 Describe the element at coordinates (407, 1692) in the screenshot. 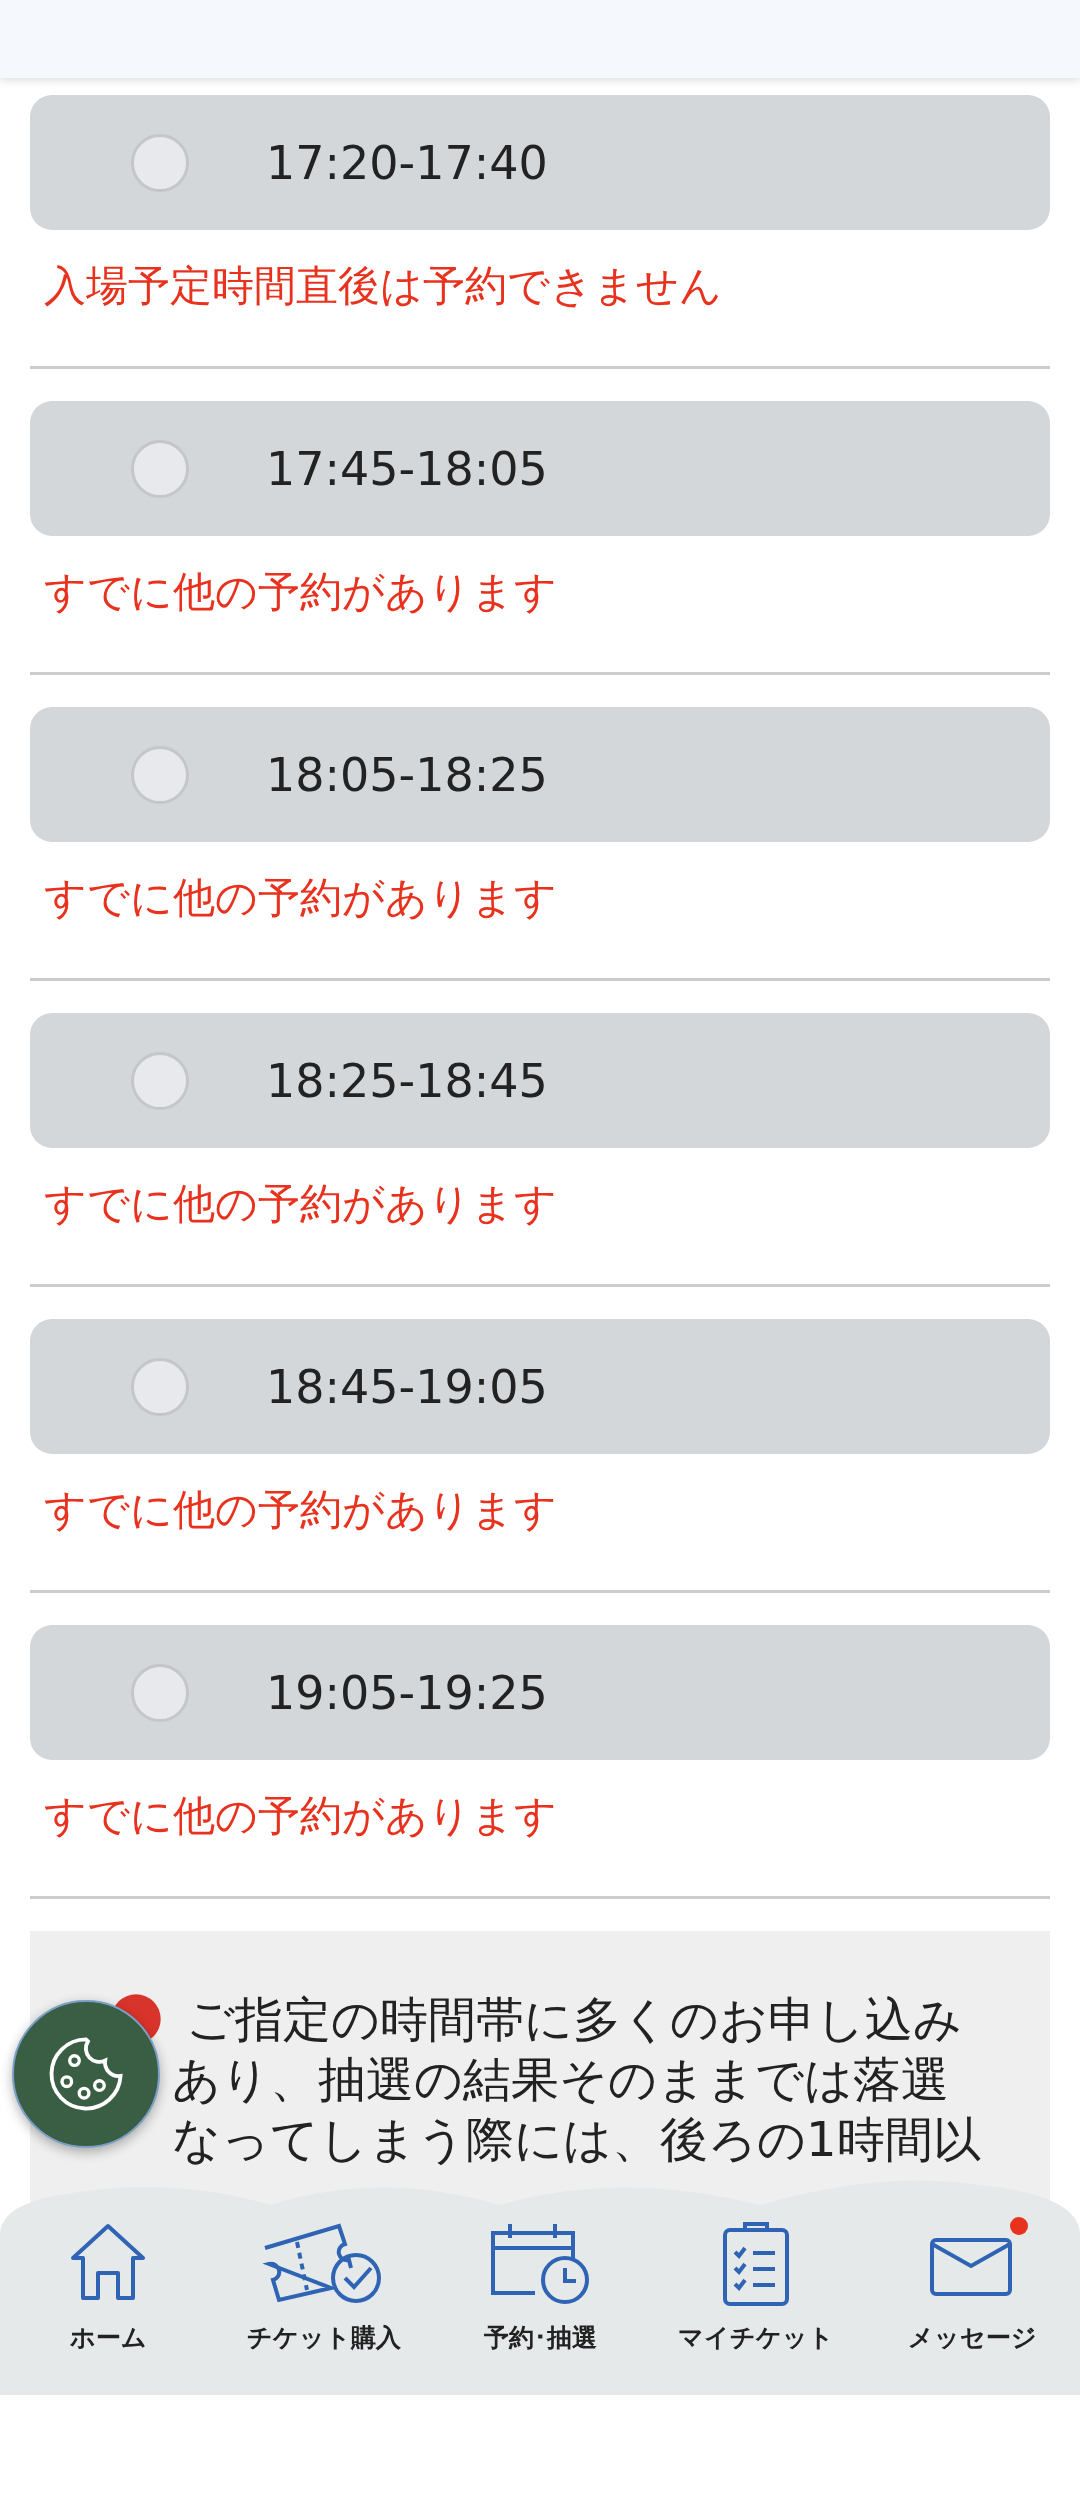

I see `time-label: 19:05-19:25` at that location.